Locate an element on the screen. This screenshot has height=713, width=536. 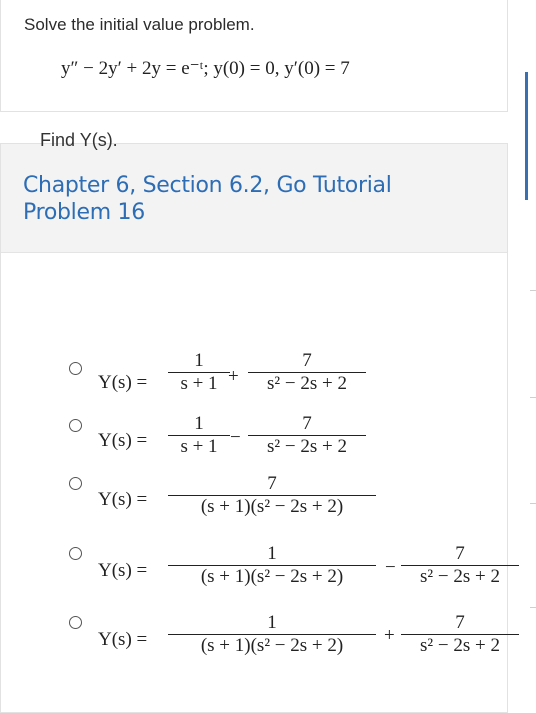
fraction-term-1: 7 (s + 1)(s² − 2s + 2) is located at coordinates (272, 495).